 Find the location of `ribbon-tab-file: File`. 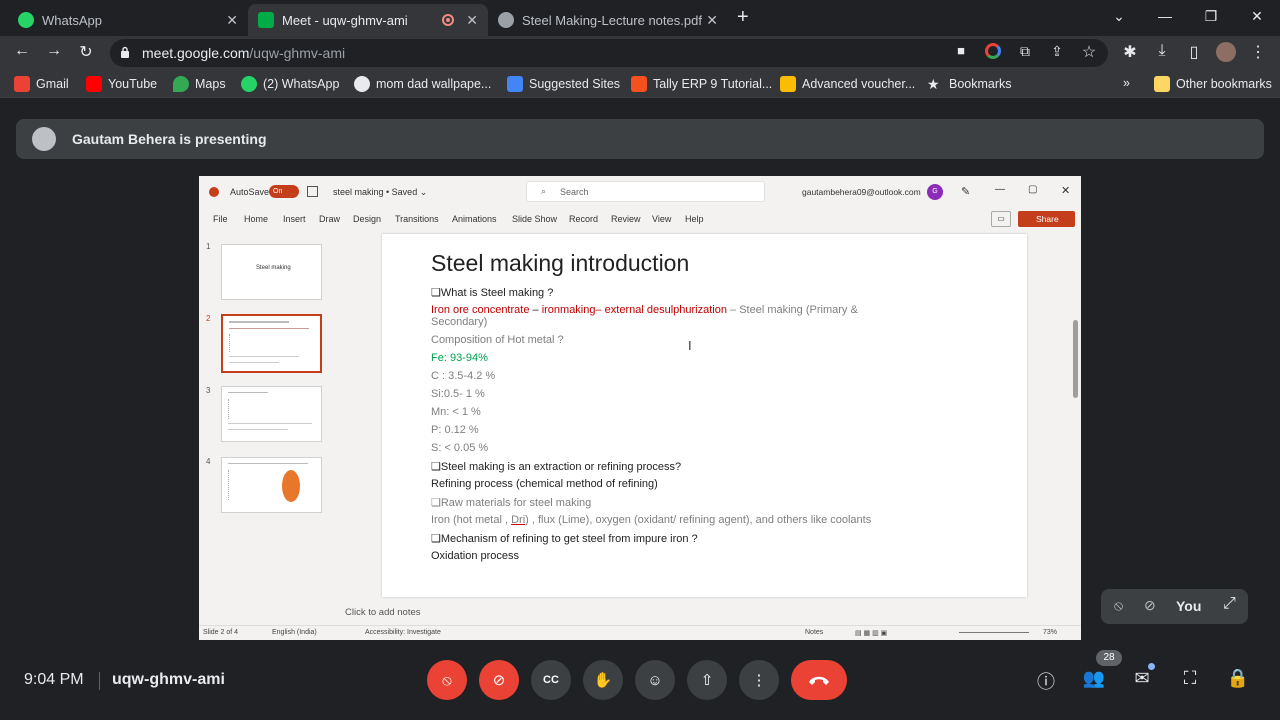

ribbon-tab-file: File is located at coordinates (220, 219).